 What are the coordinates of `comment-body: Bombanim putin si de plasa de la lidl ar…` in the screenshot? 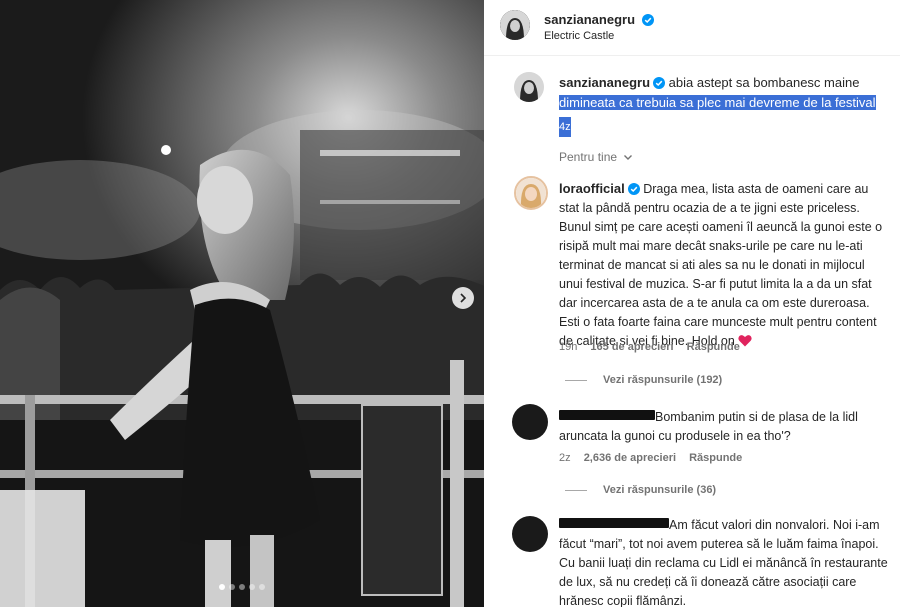 It's located at (724, 427).